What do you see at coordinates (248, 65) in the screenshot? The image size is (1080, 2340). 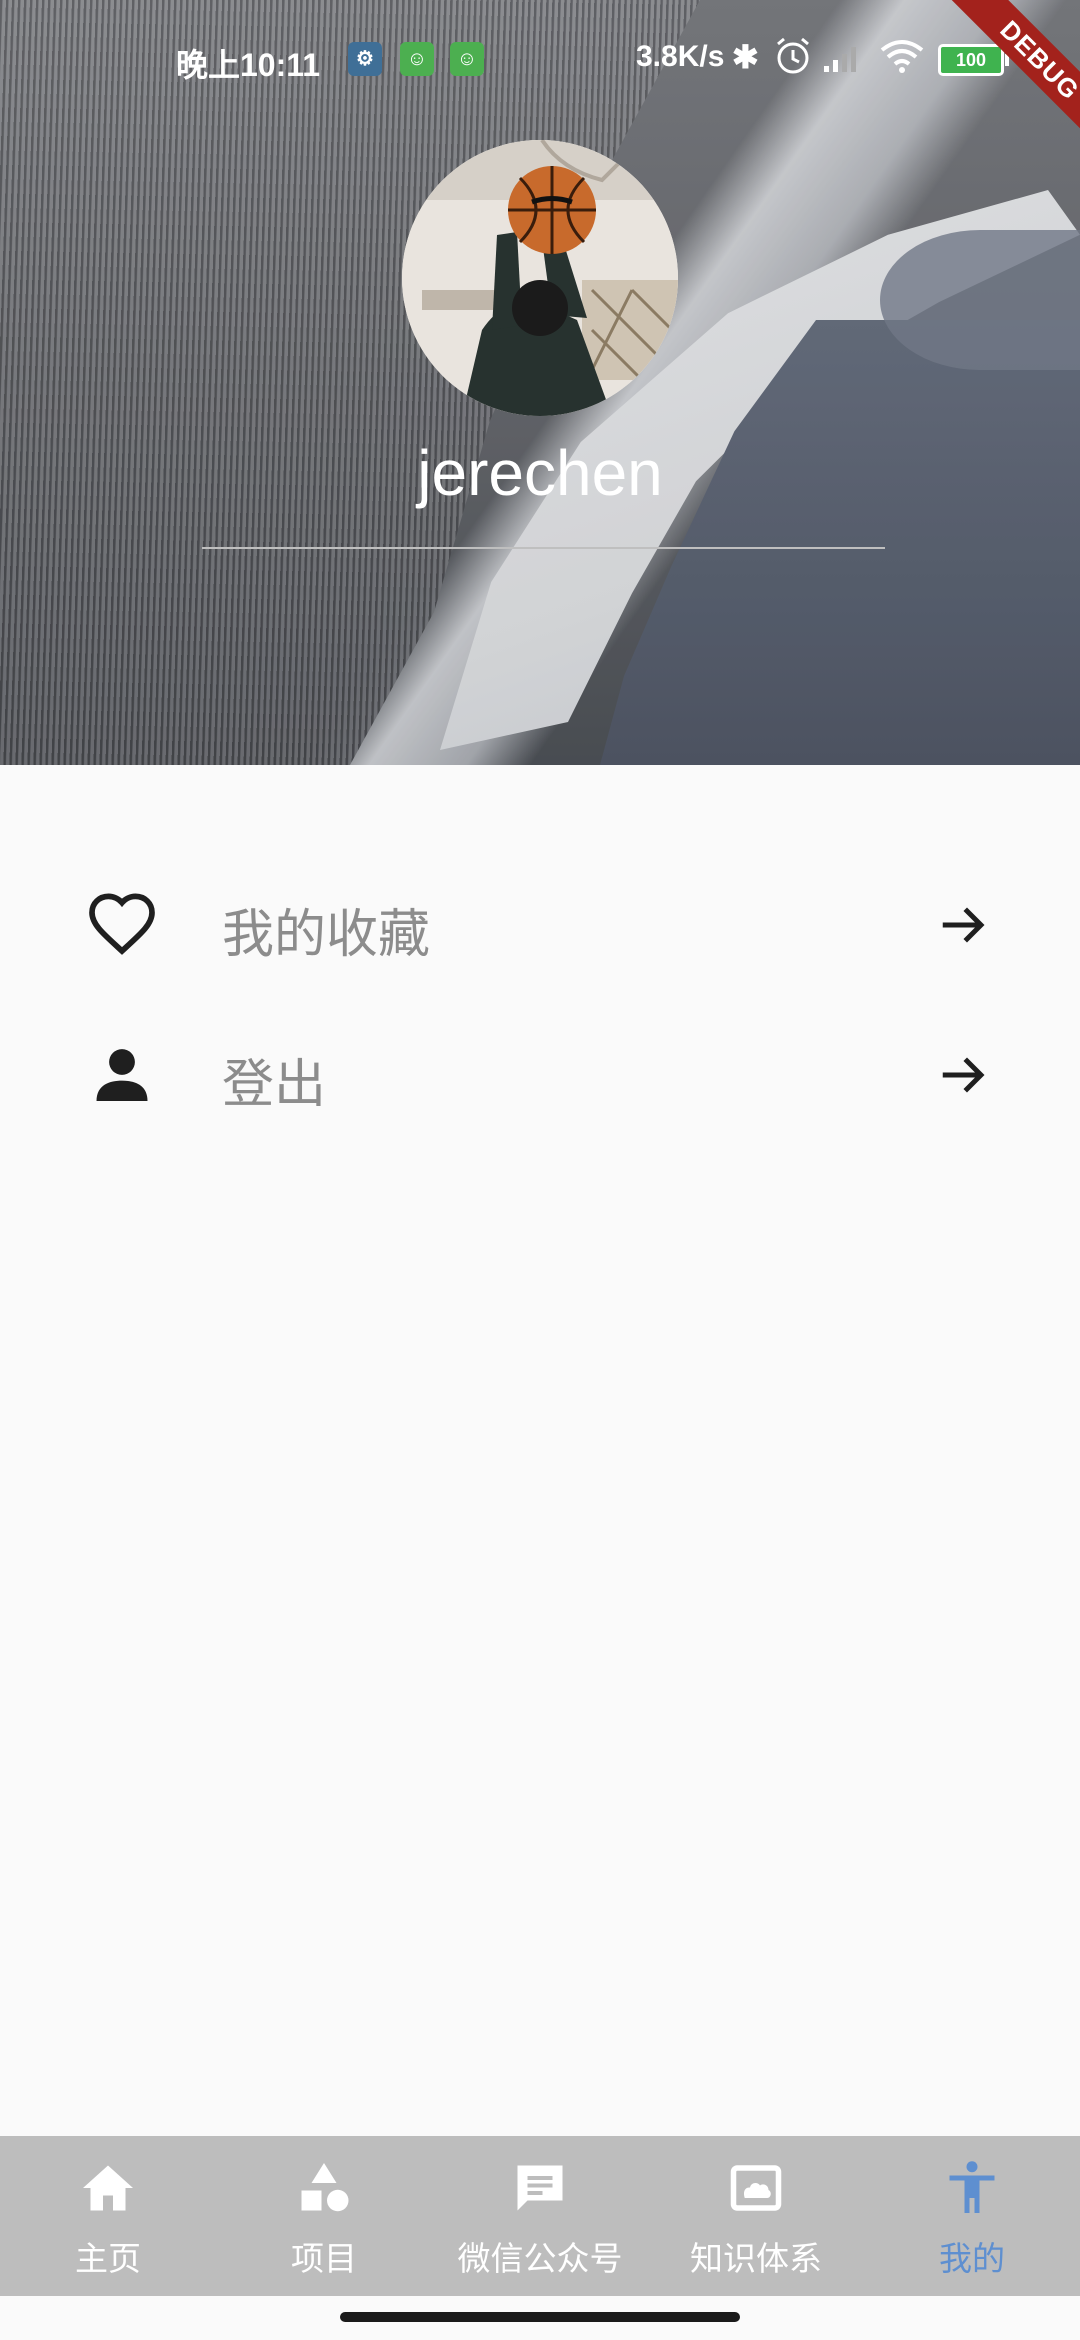 I see `status-time: 晚上10:11` at bounding box center [248, 65].